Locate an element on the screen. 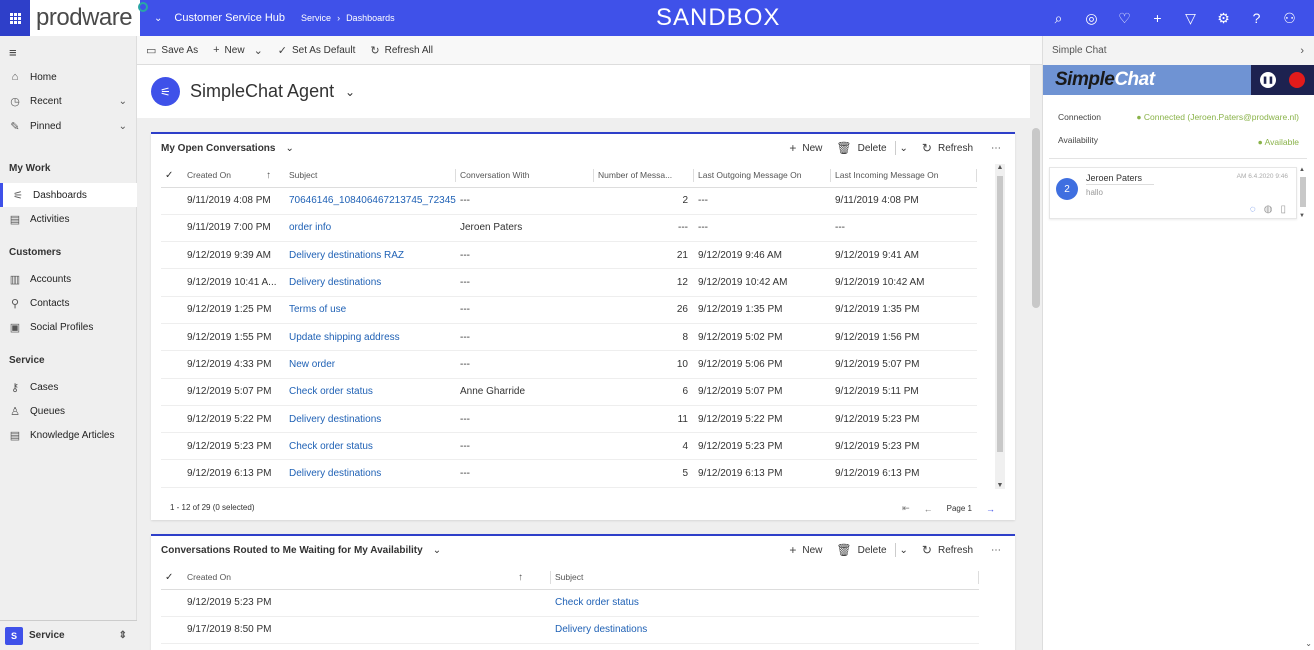  page-number: Page 1 is located at coordinates (959, 508).